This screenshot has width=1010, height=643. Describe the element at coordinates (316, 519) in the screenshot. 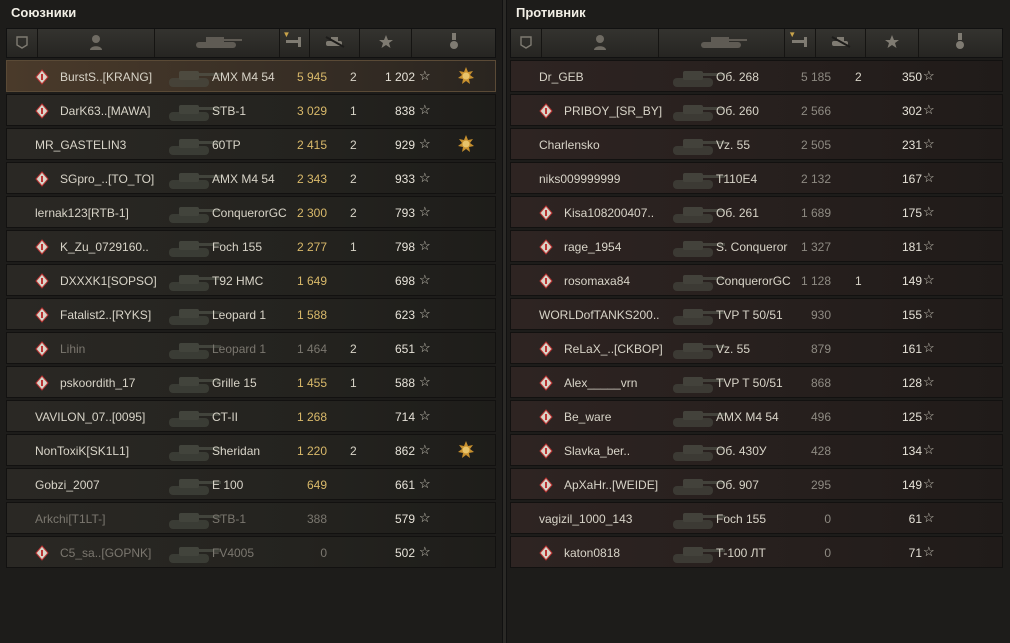

I see `damage-value: 388` at that location.